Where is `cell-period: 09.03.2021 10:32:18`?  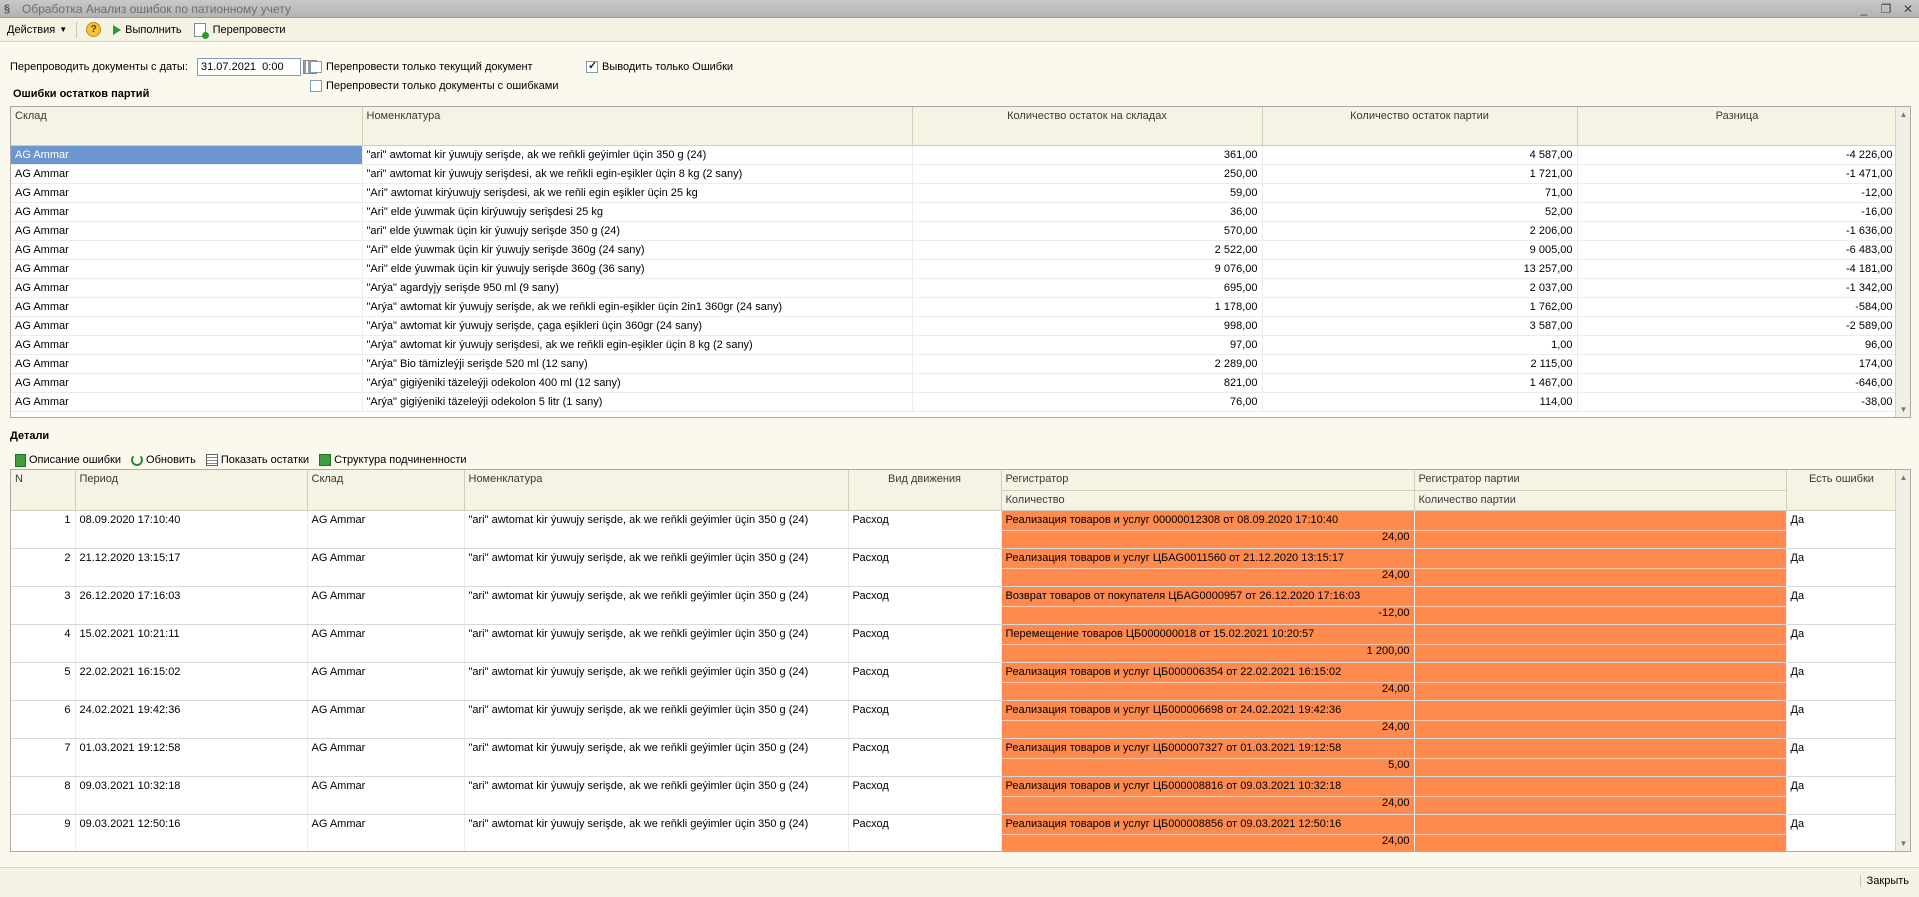 cell-period: 09.03.2021 10:32:18 is located at coordinates (191, 795).